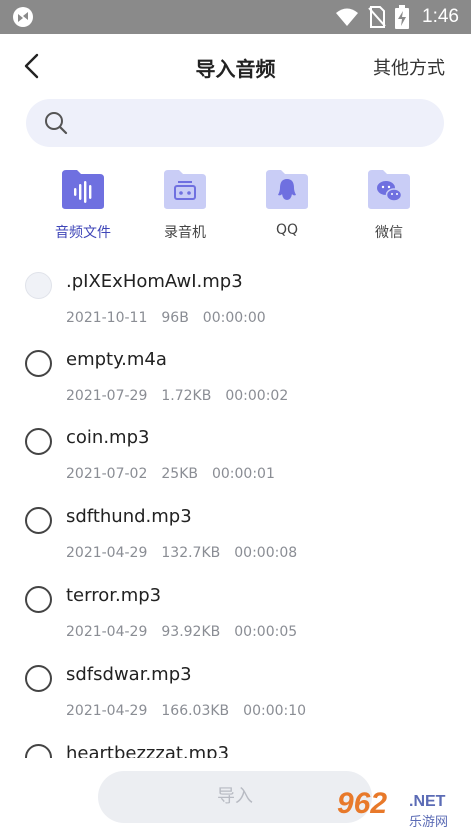  I want to click on file-date: 2021-07-02, so click(107, 474).